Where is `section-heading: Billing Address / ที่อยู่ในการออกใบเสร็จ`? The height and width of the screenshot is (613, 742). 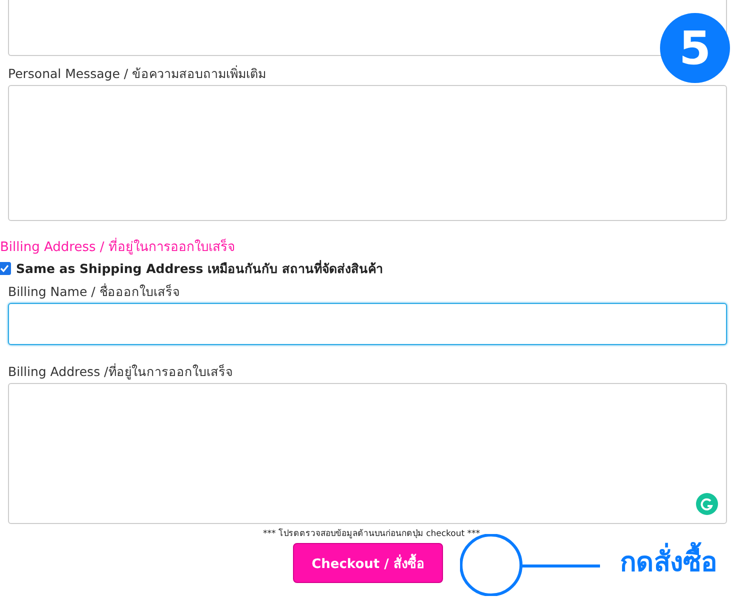
section-heading: Billing Address / ที่อยู่ในการออกใบเสร็จ is located at coordinates (363, 247).